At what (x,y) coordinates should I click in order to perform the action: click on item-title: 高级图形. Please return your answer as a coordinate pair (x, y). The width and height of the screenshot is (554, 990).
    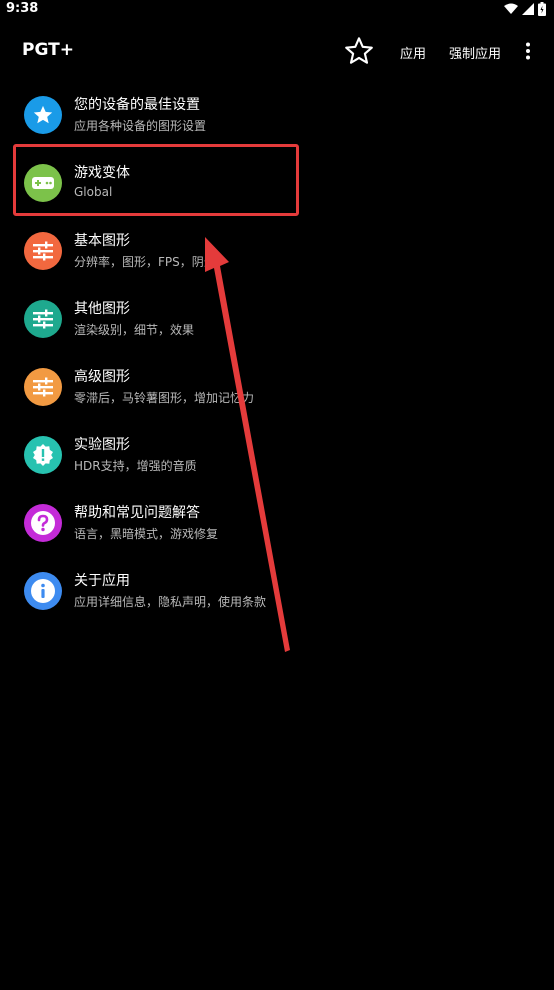
    Looking at the image, I should click on (102, 377).